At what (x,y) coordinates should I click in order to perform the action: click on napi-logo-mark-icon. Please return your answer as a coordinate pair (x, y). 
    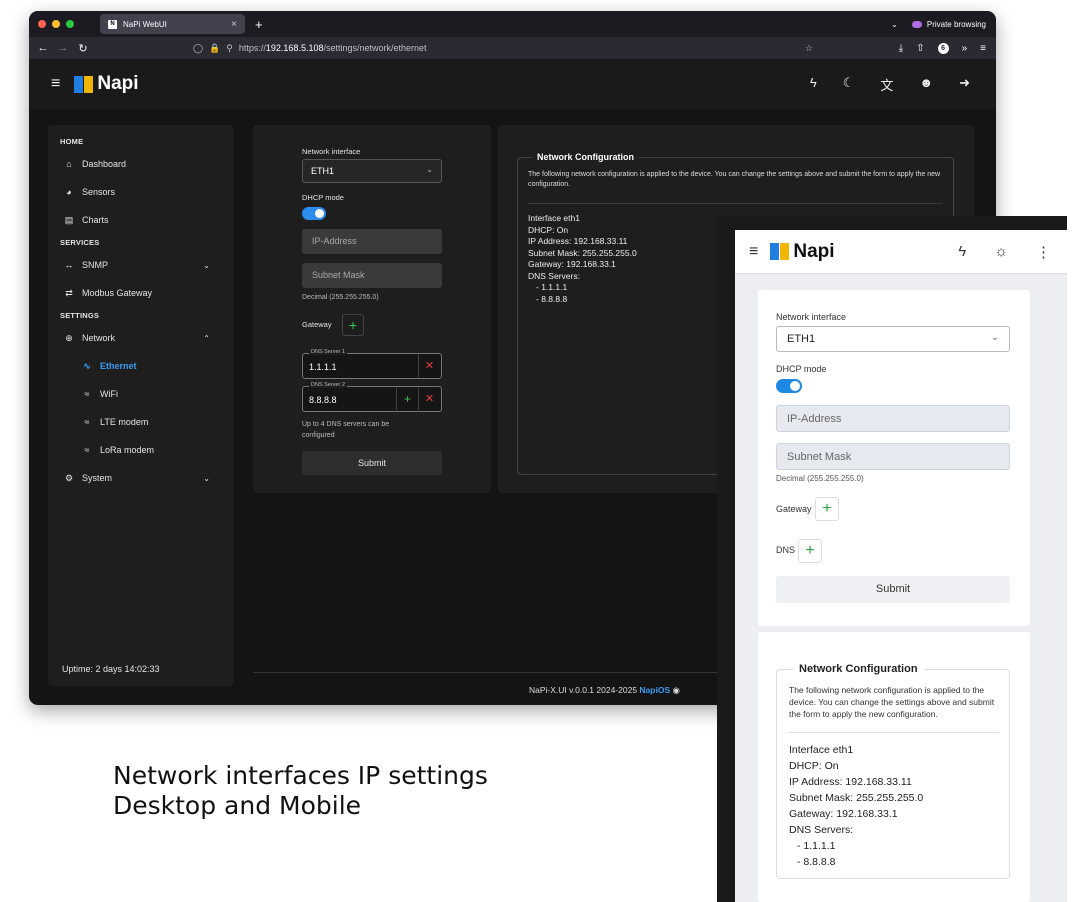
    Looking at the image, I should click on (84, 84).